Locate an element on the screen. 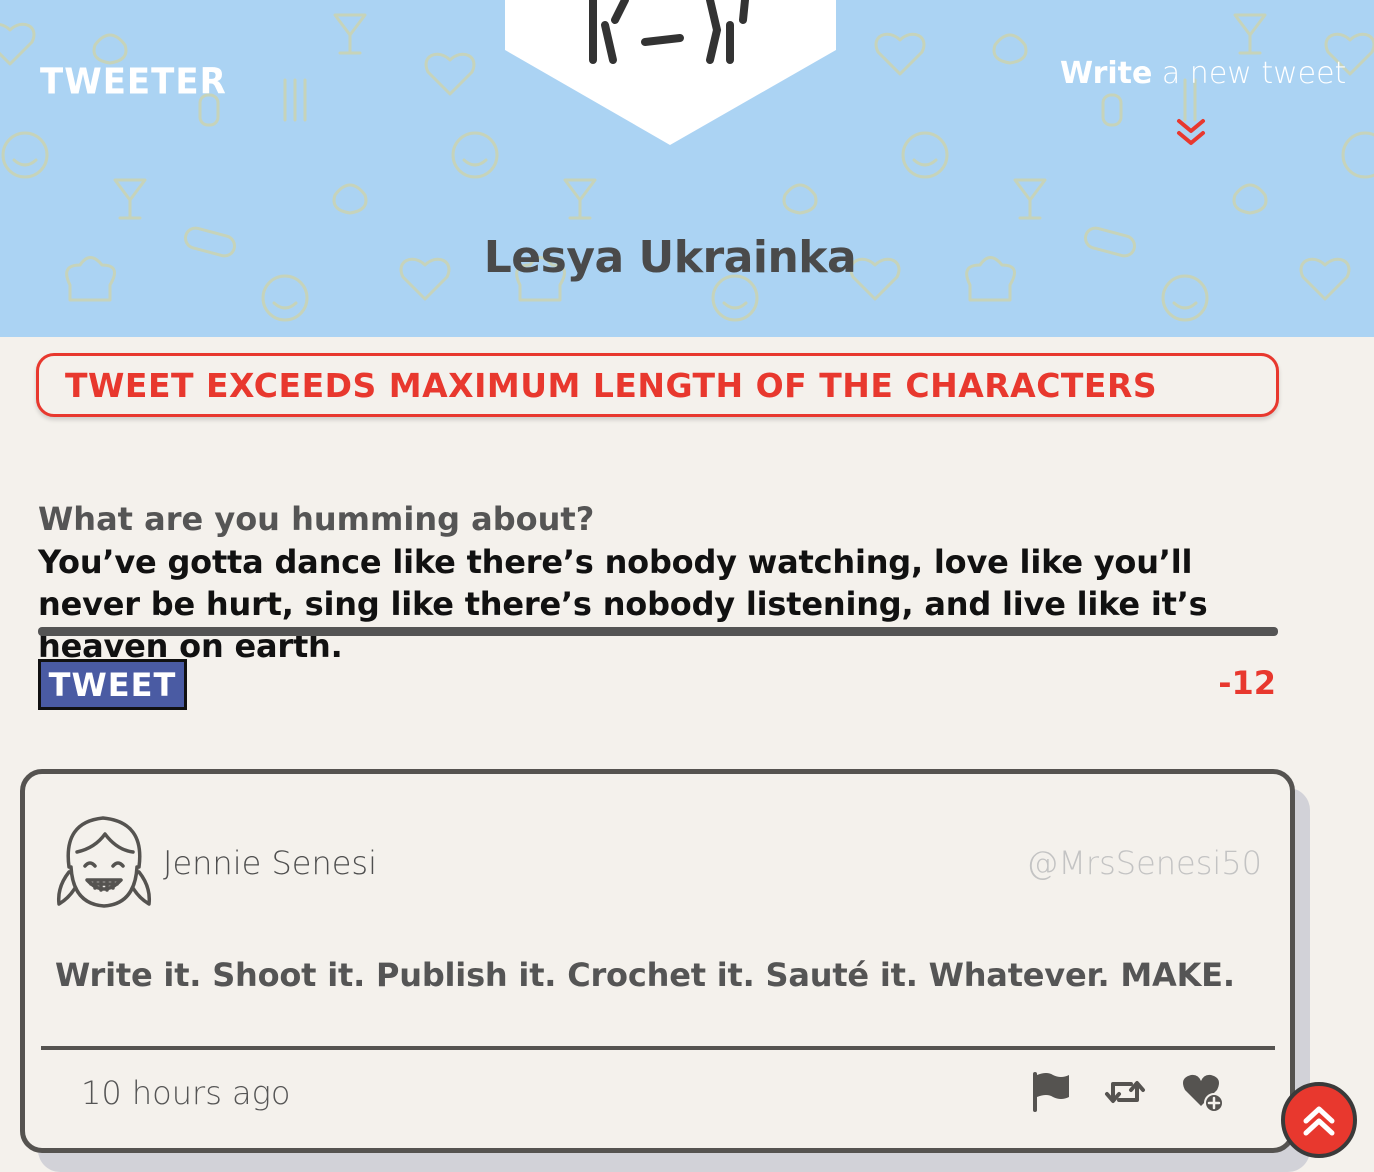 Image resolution: width=1374 pixels, height=1172 pixels. double-chevron-up-icon is located at coordinates (1319, 1121).